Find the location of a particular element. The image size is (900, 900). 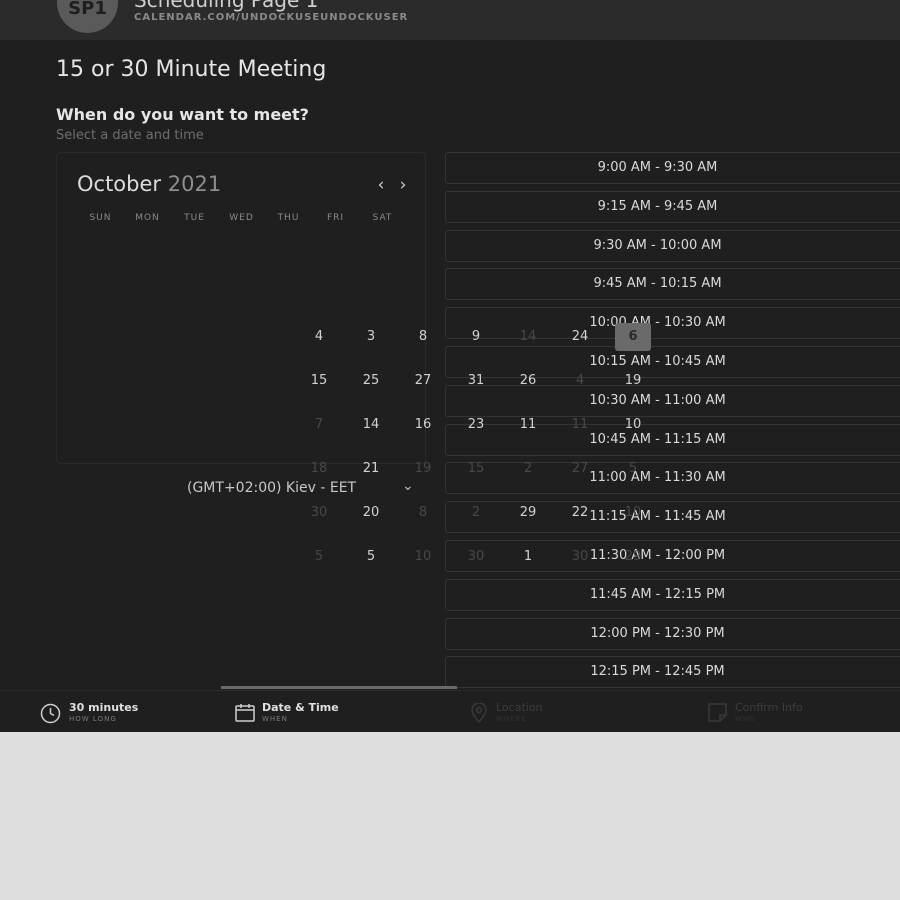

section-hint: Select a date and time is located at coordinates (130, 135).